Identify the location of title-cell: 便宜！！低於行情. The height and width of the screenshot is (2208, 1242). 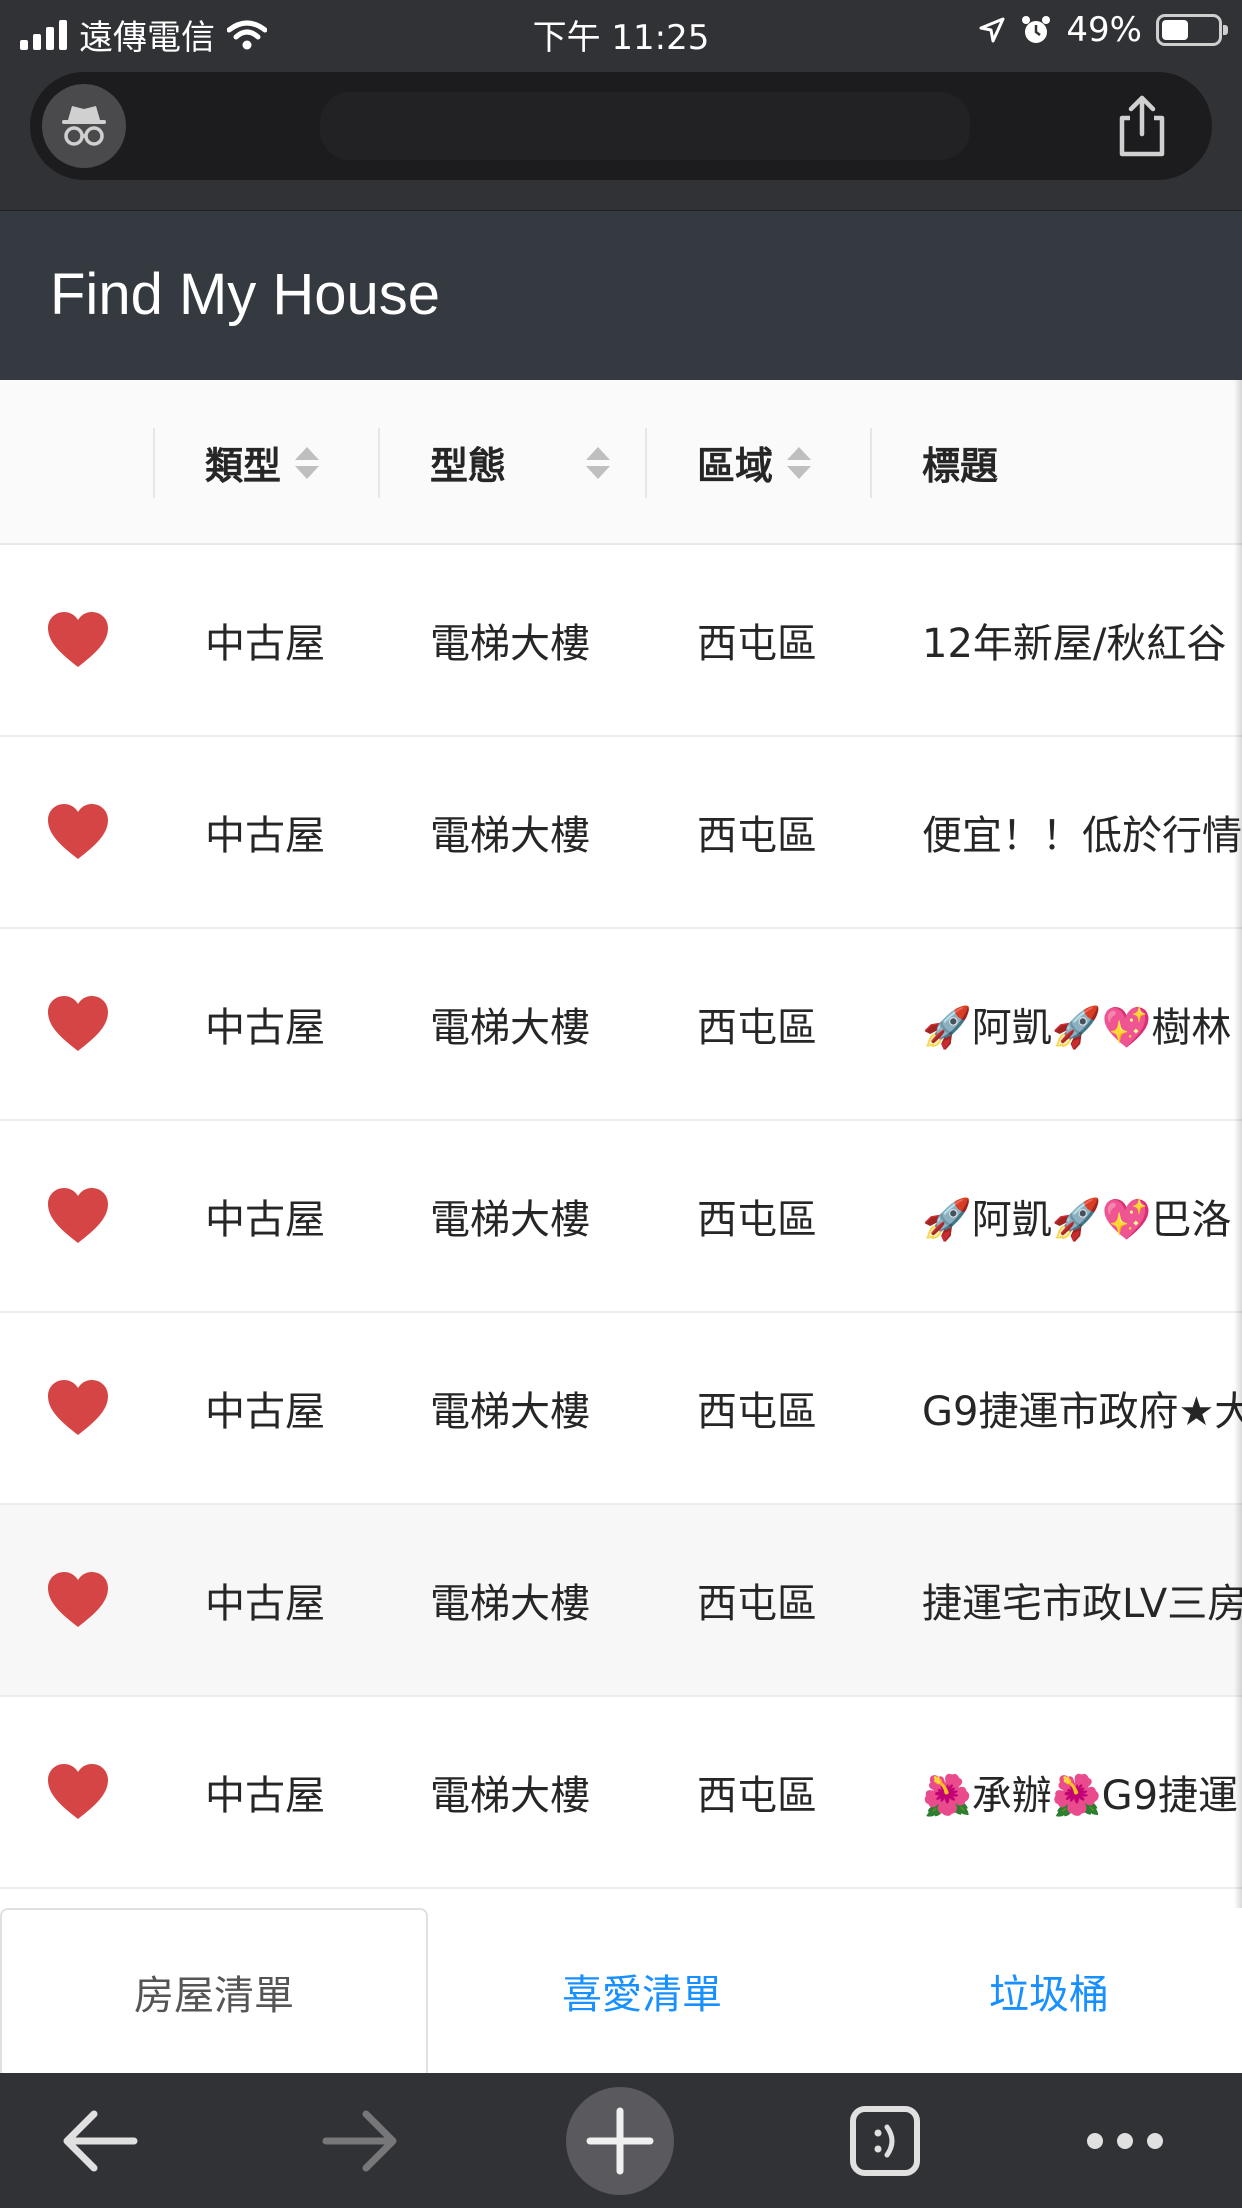
(1082, 836).